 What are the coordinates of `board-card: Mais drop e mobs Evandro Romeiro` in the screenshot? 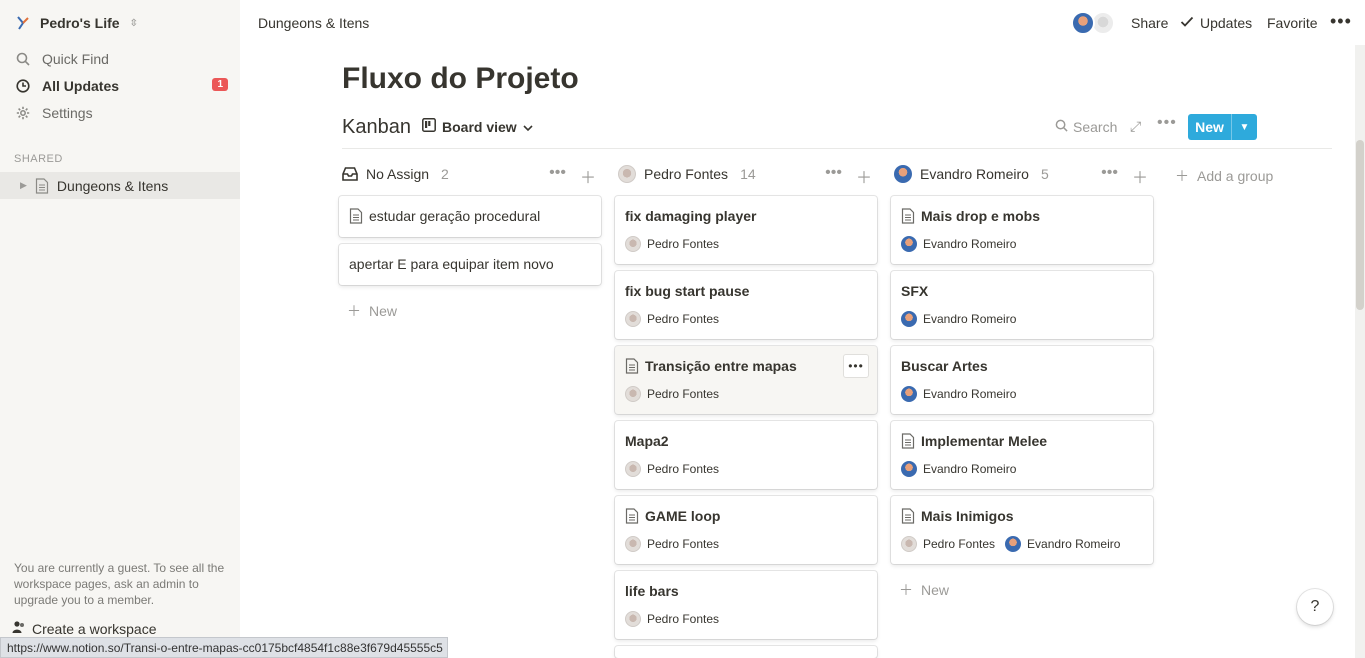 It's located at (1022, 230).